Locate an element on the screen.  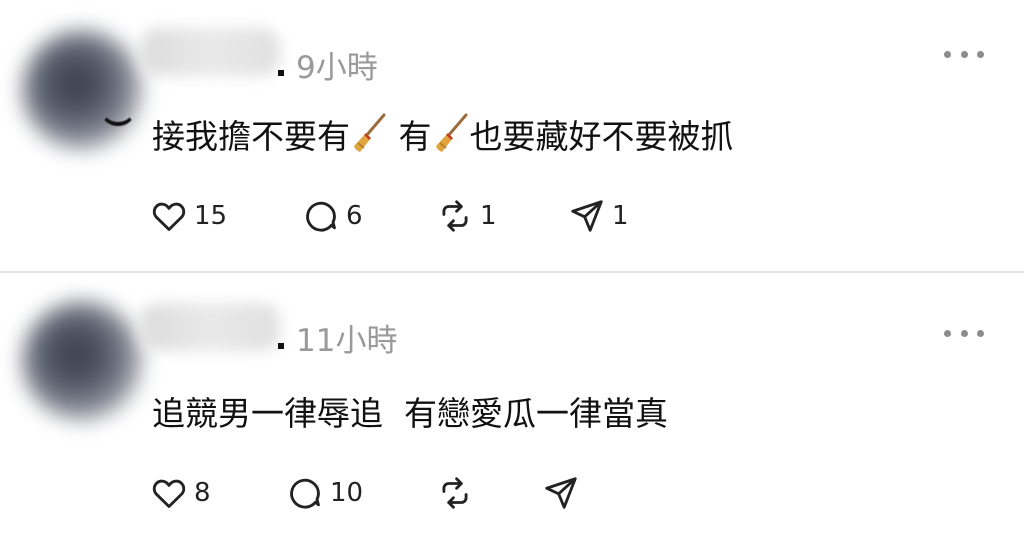
avatar-badge is located at coordinates (118, 109).